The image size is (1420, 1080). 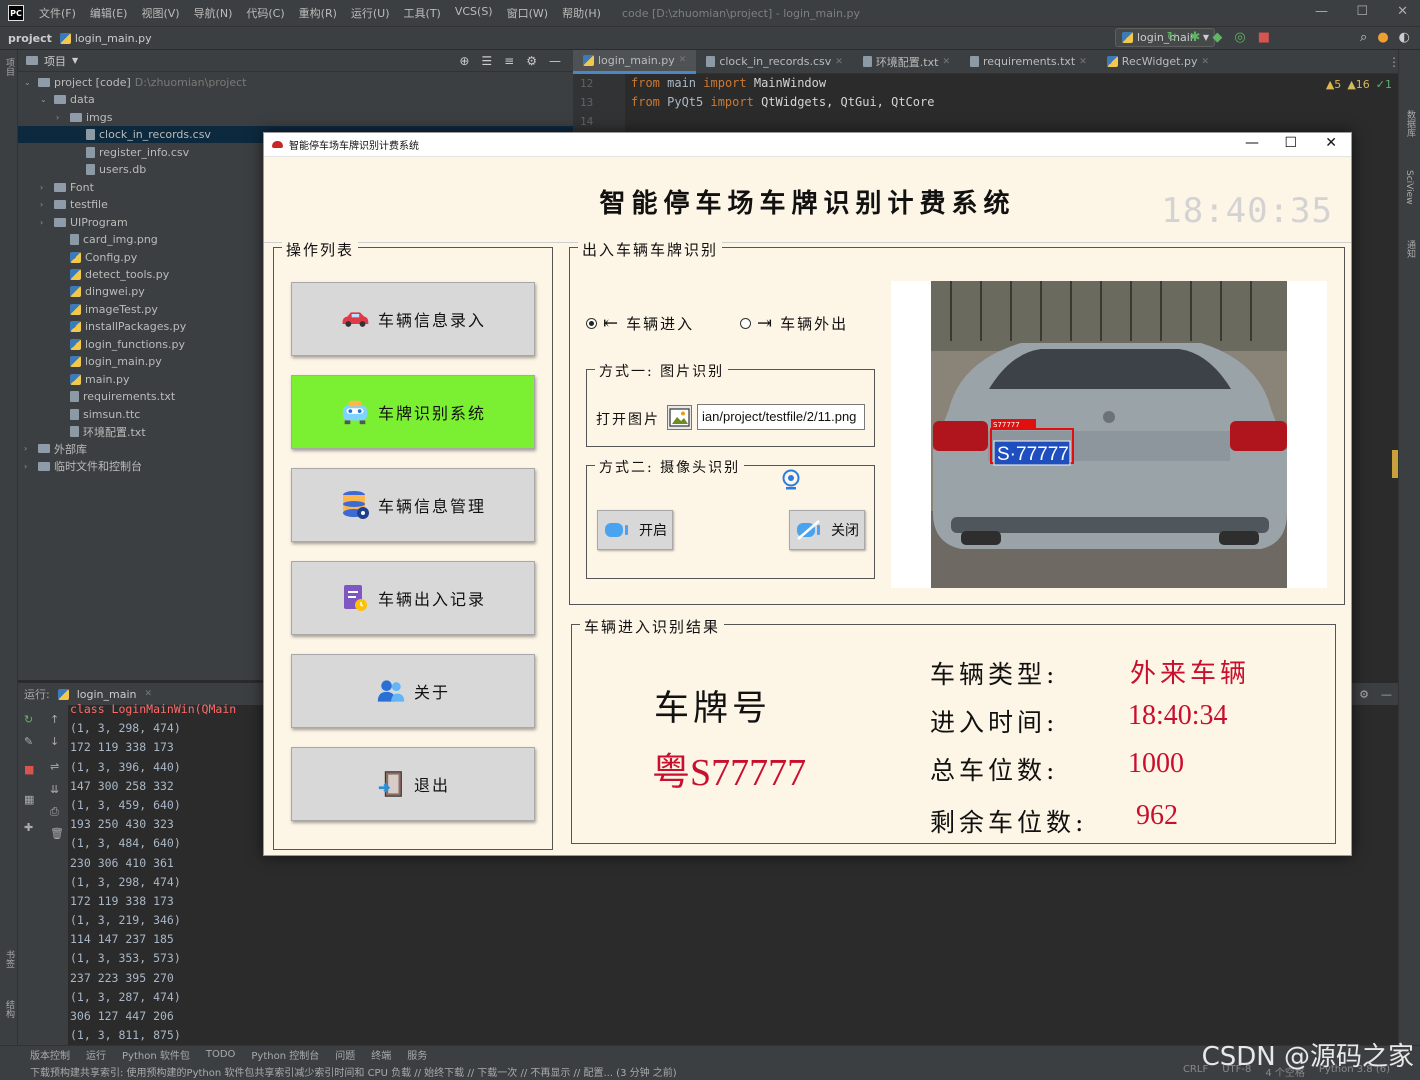 What do you see at coordinates (221, 1054) in the screenshot?
I see `bottom-tool-tab: TODO` at bounding box center [221, 1054].